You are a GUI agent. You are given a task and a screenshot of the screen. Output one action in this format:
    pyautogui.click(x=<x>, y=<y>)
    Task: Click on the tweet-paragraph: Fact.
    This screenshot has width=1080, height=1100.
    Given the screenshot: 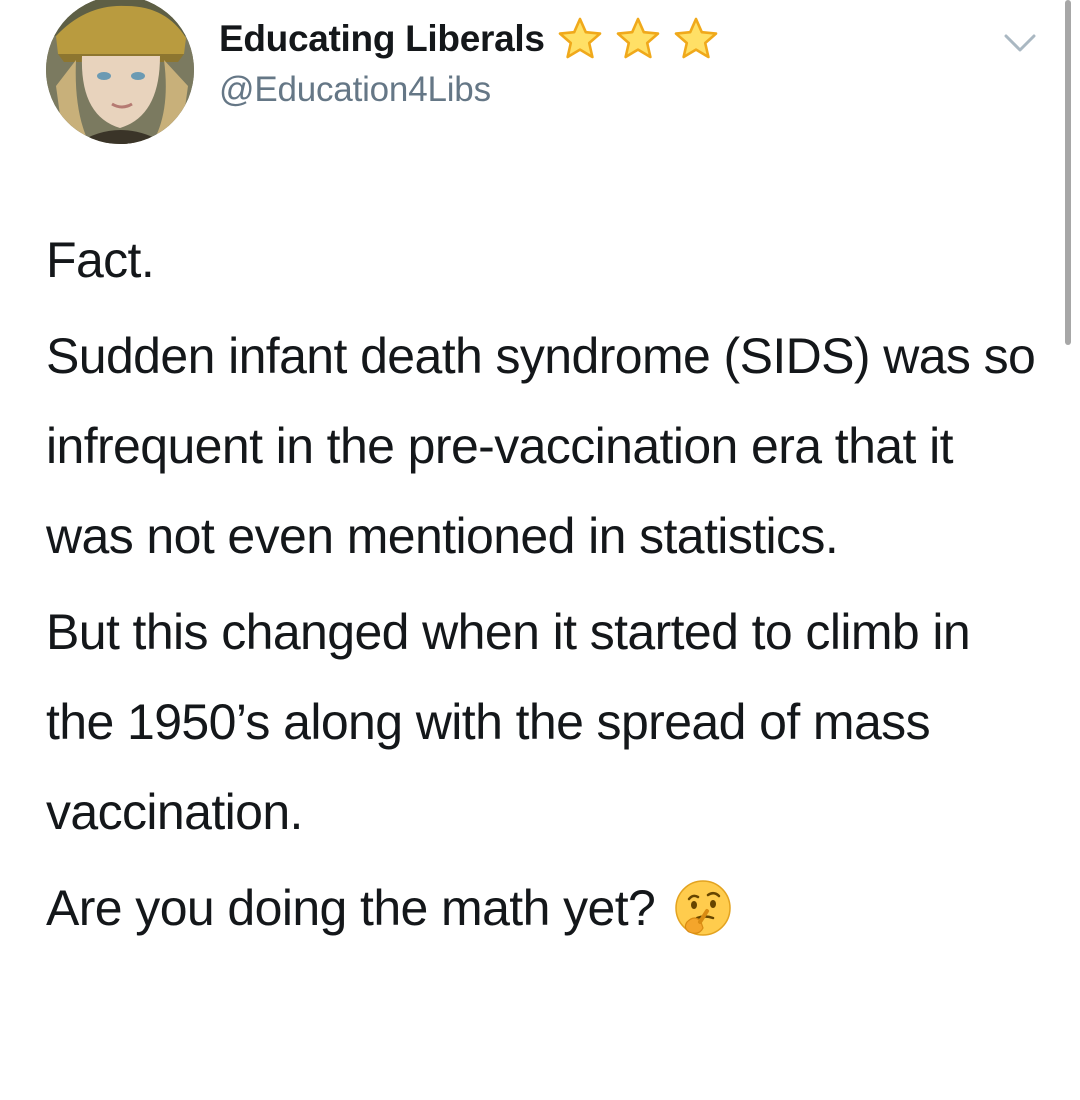 What is the action you would take?
    pyautogui.click(x=100, y=260)
    